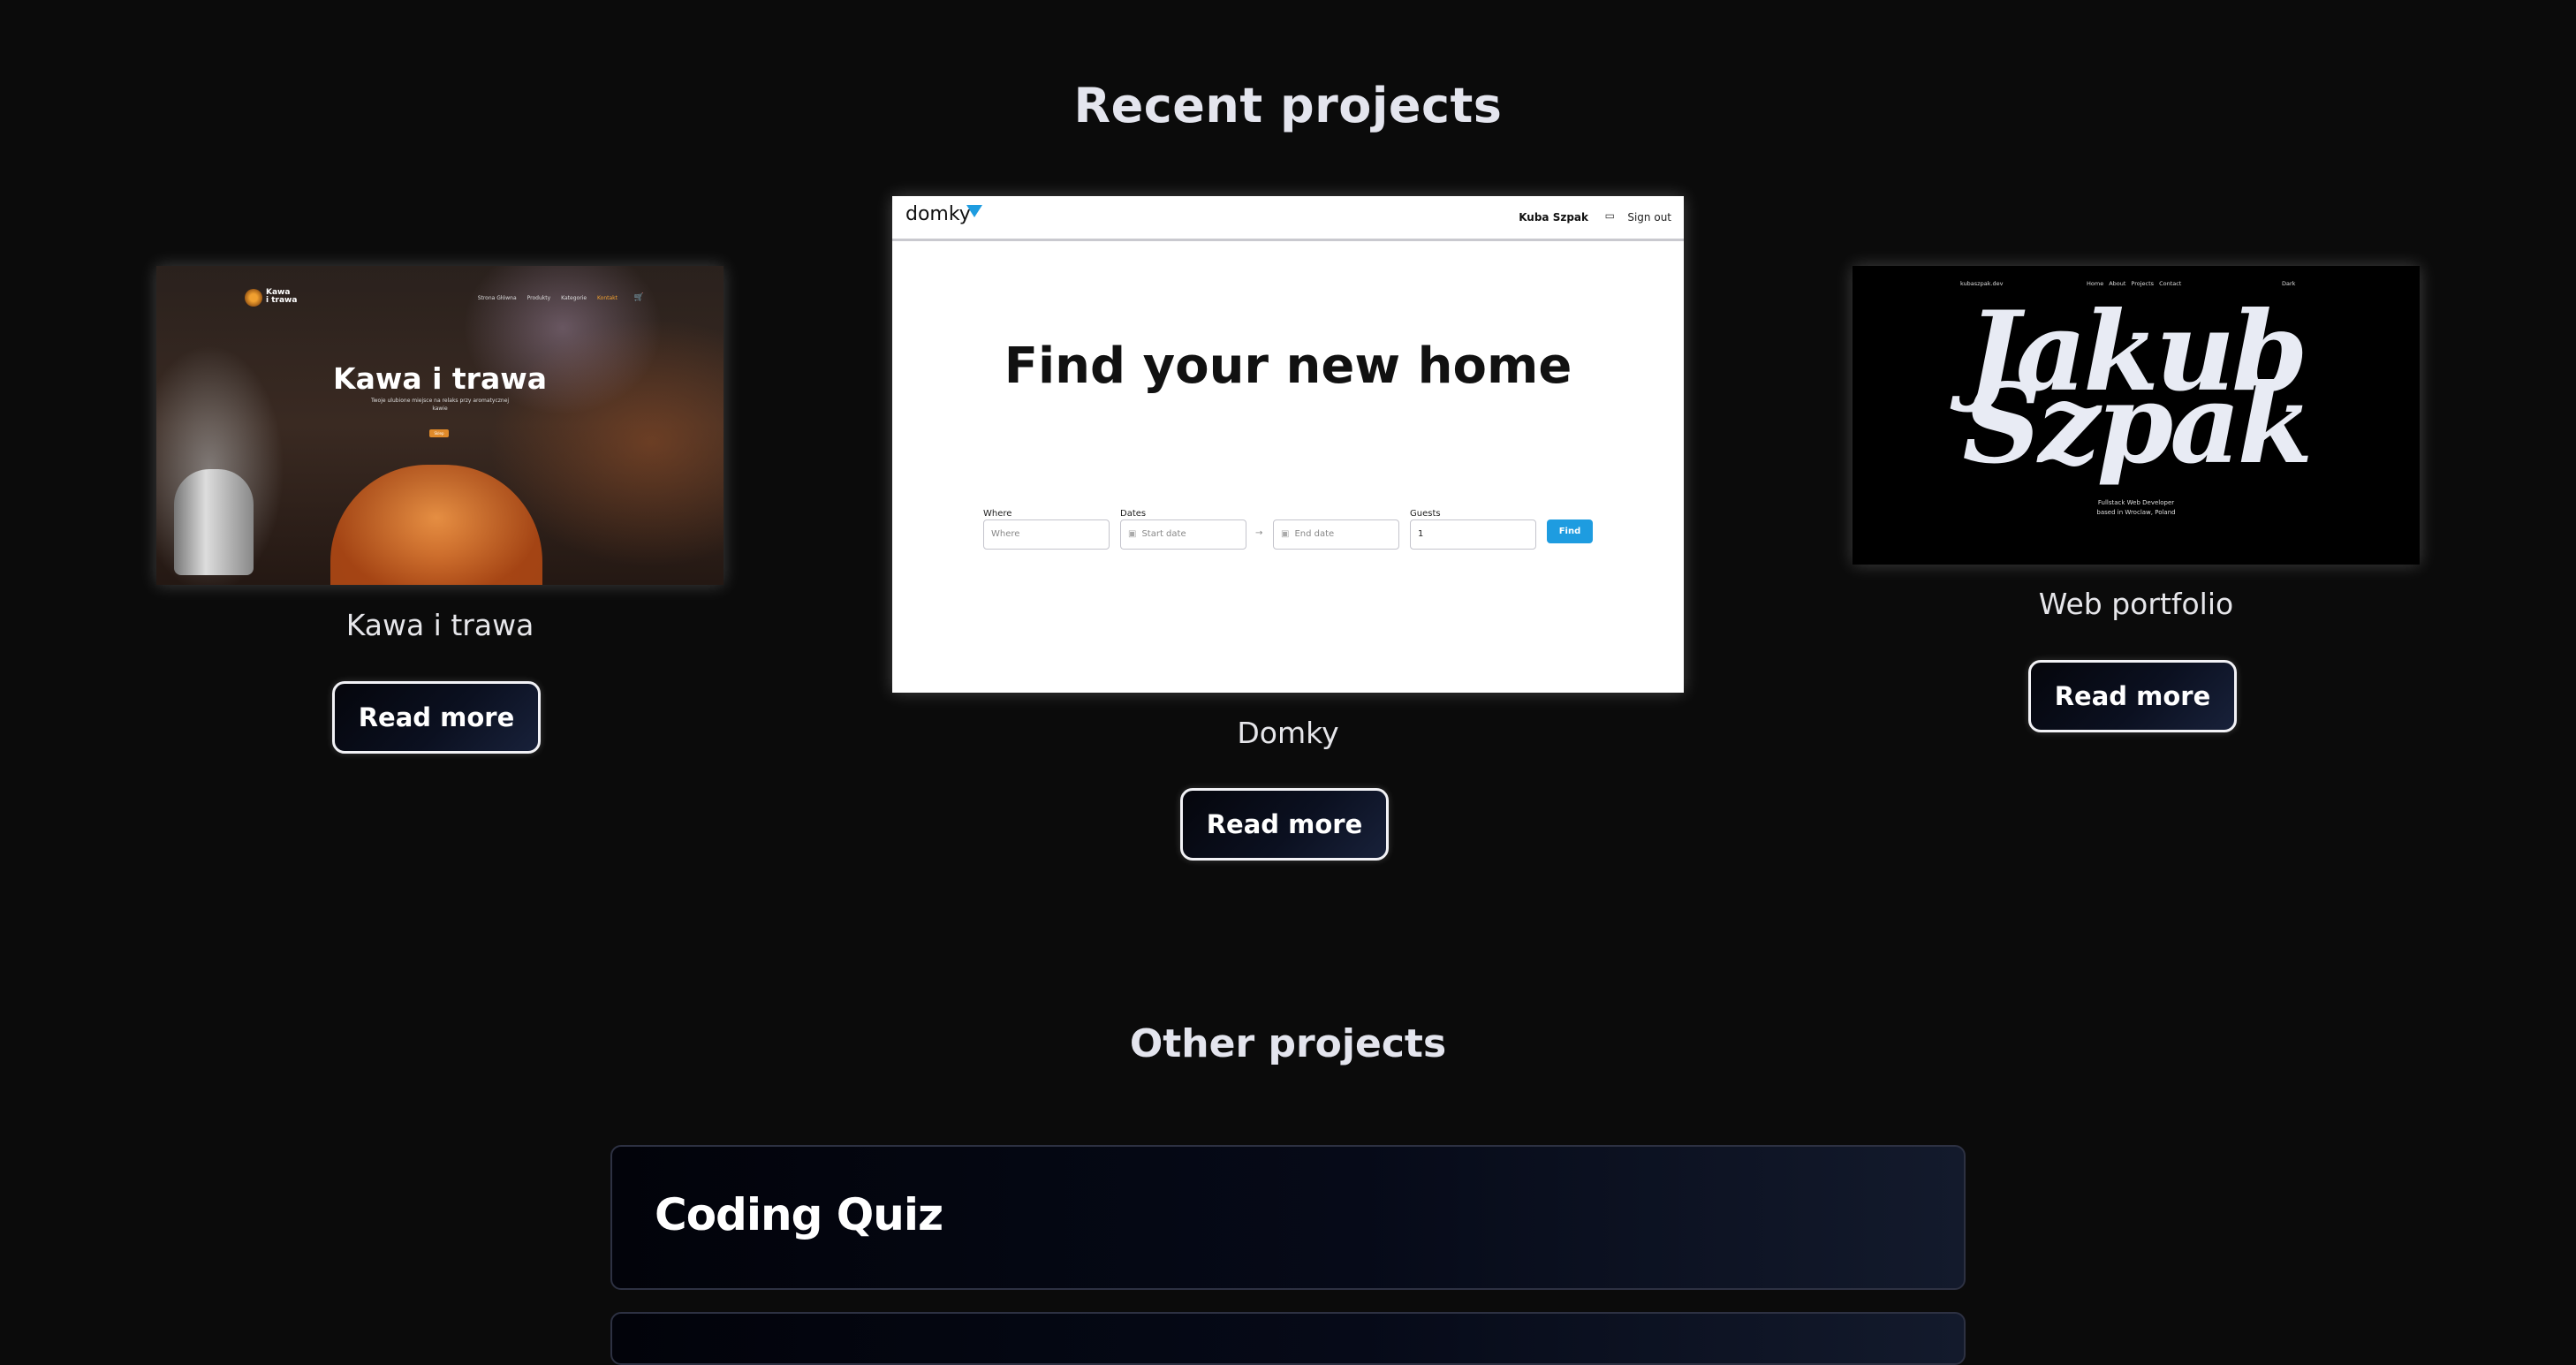 Image resolution: width=2576 pixels, height=1365 pixels. I want to click on portfolio-nav-links: Home About Projects Contact, so click(2135, 283).